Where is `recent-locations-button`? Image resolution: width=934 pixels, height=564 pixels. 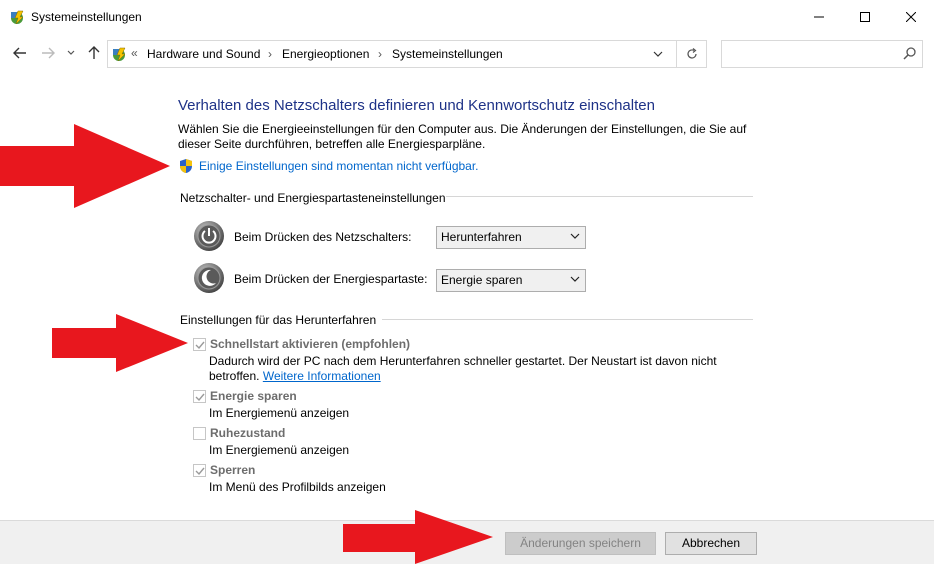 recent-locations-button is located at coordinates (71, 53).